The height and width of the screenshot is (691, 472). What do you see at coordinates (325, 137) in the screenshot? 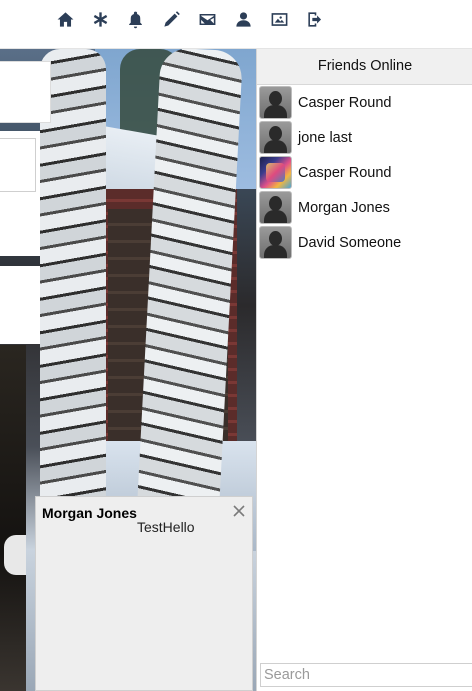
I see `friend-name: jone last` at bounding box center [325, 137].